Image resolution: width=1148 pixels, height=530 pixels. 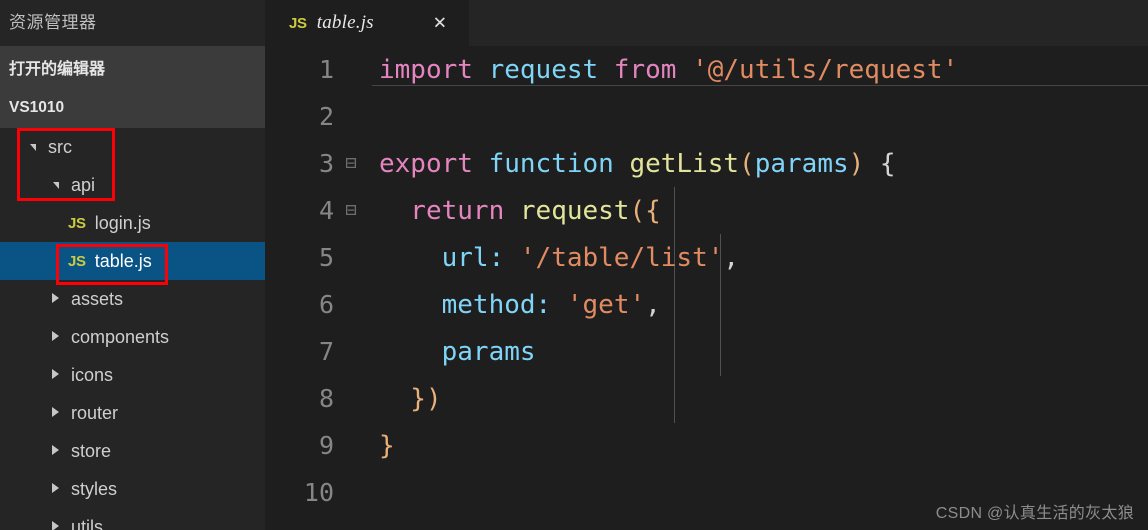 I want to click on code-line-8: 8 }), so click(x=706, y=398).